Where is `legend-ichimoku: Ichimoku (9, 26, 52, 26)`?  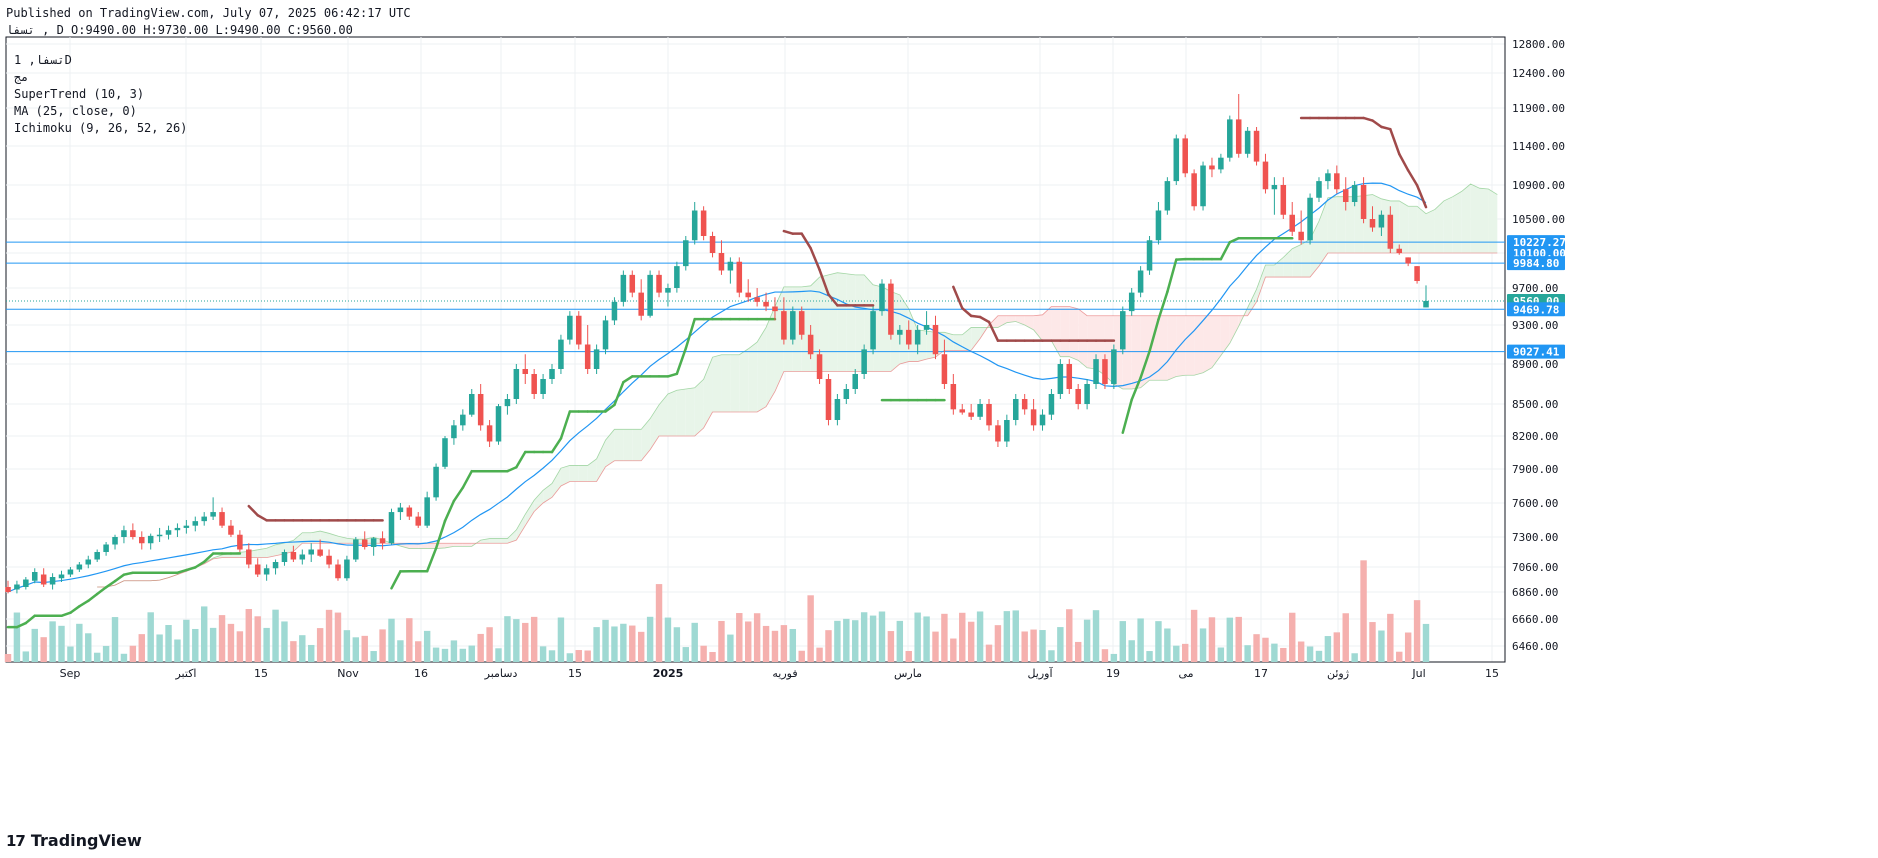
legend-ichimoku: Ichimoku (9, 26, 52, 26) is located at coordinates (100, 128).